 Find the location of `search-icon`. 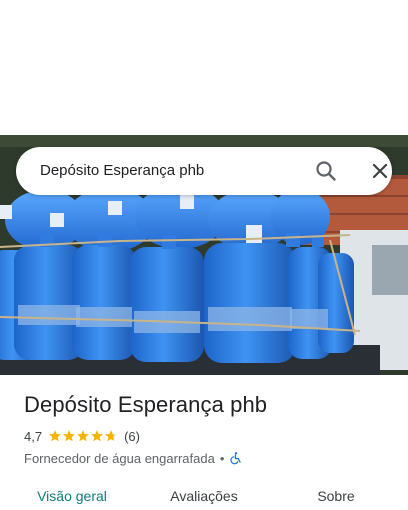

search-icon is located at coordinates (326, 171).